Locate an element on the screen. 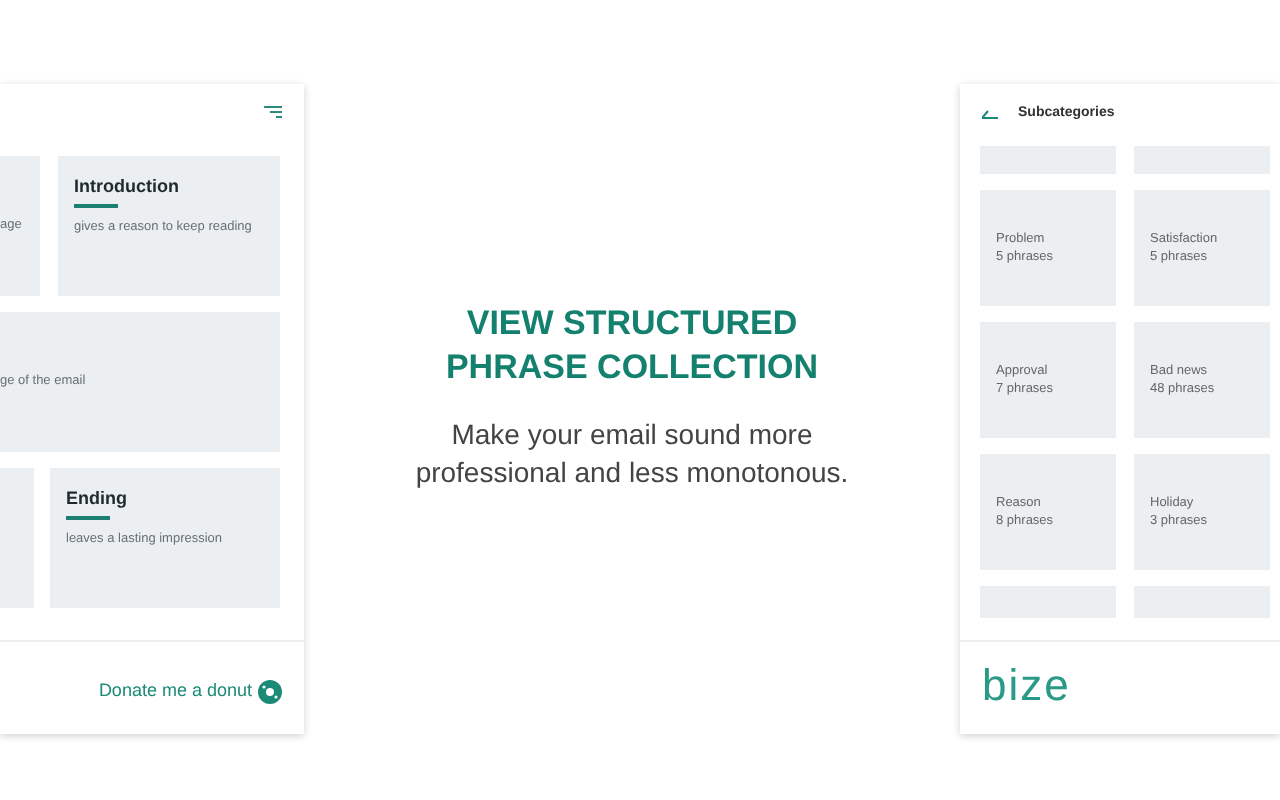 This screenshot has width=1280, height=800. back-arrow-icon is located at coordinates (990, 115).